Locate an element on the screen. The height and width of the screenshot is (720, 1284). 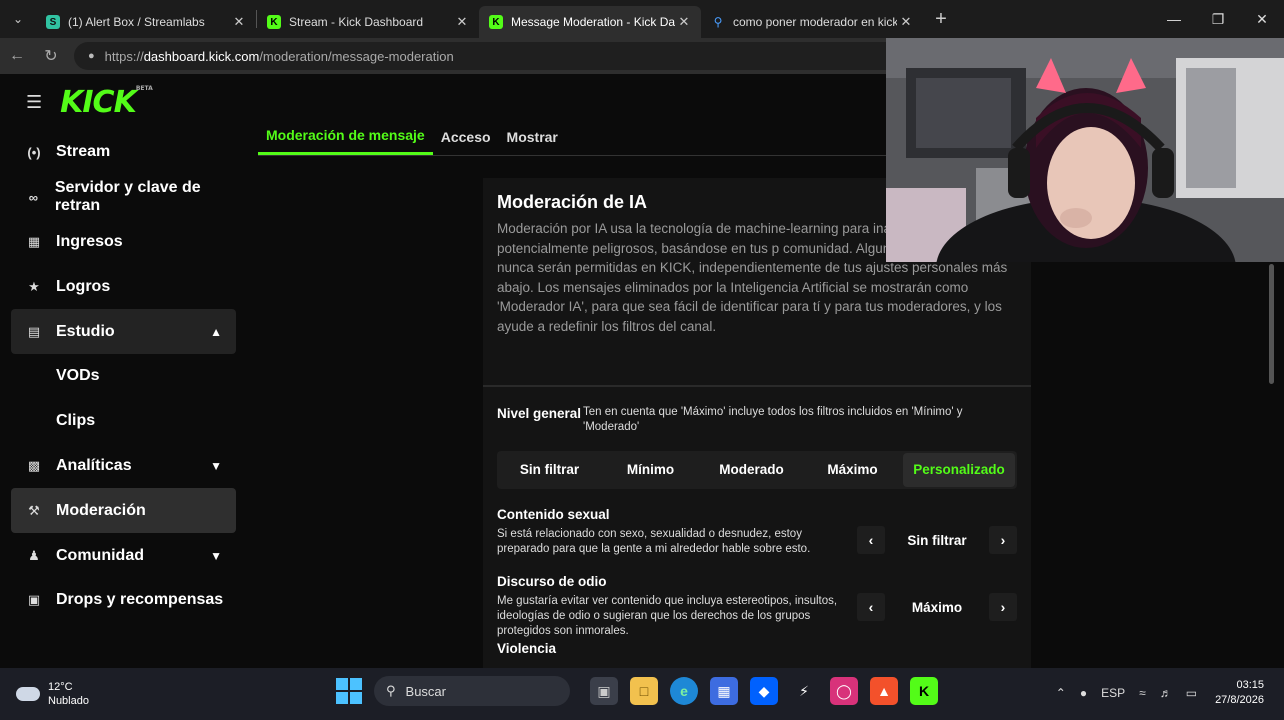
hamburger-menu-icon: ☰ is located at coordinates (34, 102).